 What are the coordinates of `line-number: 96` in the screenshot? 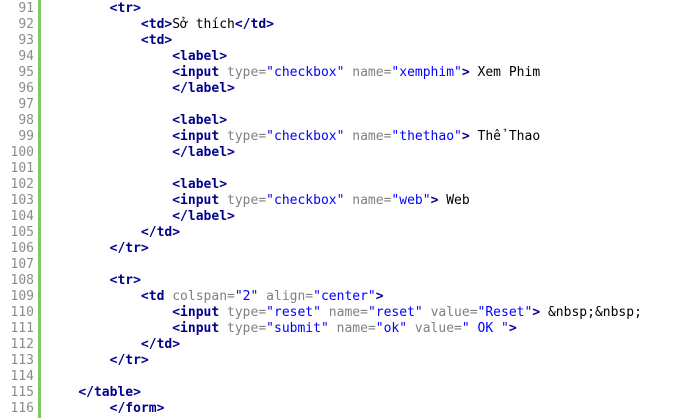 It's located at (26, 88).